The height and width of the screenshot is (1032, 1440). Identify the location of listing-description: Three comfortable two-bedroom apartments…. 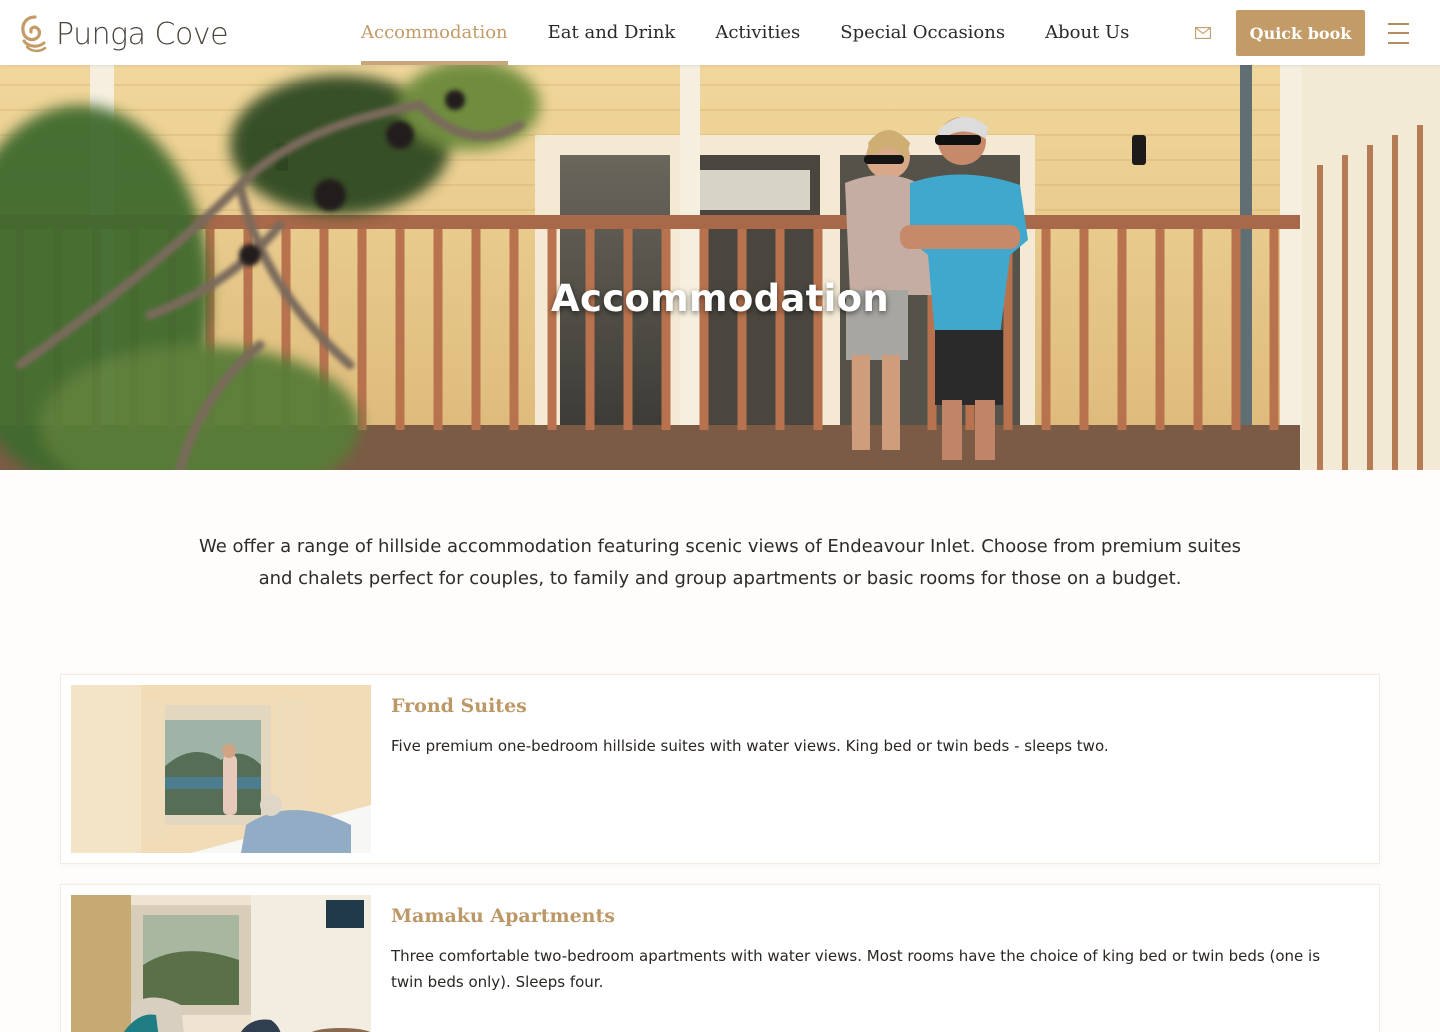
(856, 969).